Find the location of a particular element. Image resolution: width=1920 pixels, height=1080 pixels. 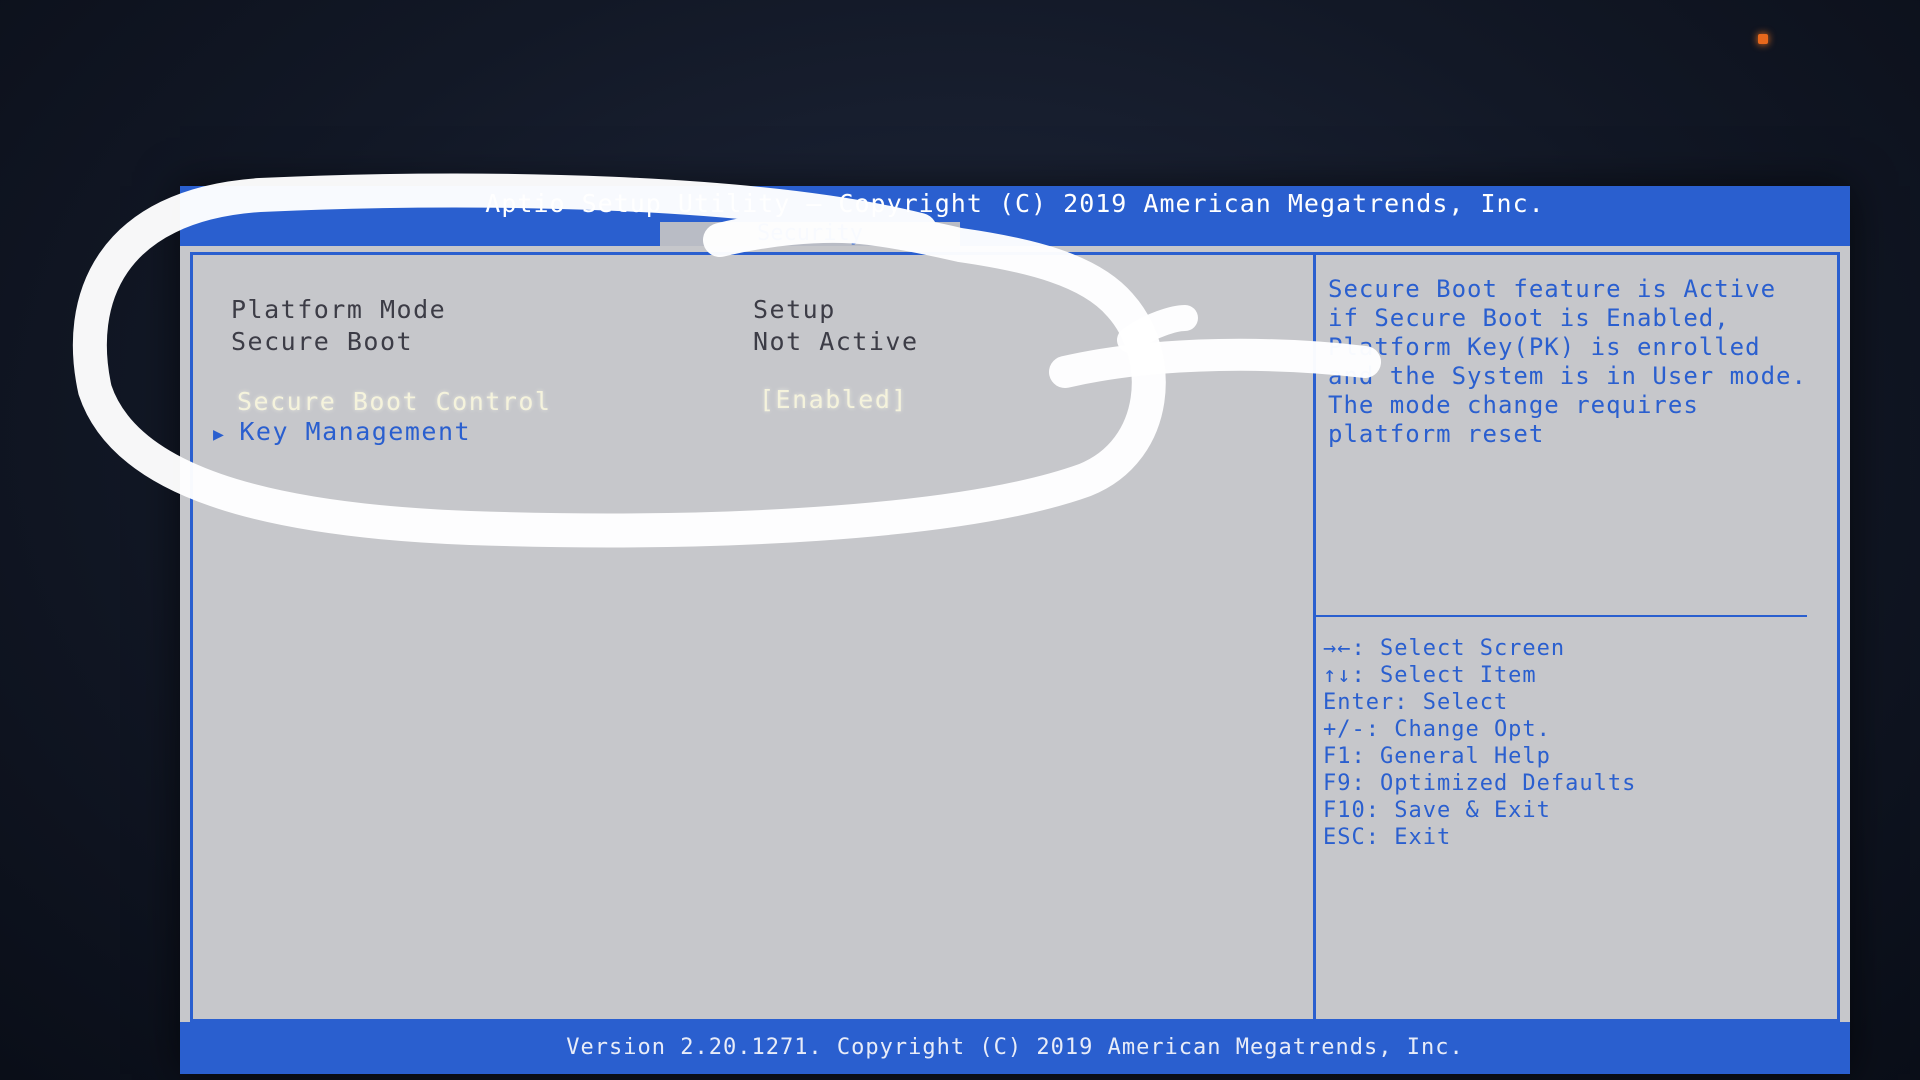

secure-boot-control-value: [Enabled] is located at coordinates (833, 399).